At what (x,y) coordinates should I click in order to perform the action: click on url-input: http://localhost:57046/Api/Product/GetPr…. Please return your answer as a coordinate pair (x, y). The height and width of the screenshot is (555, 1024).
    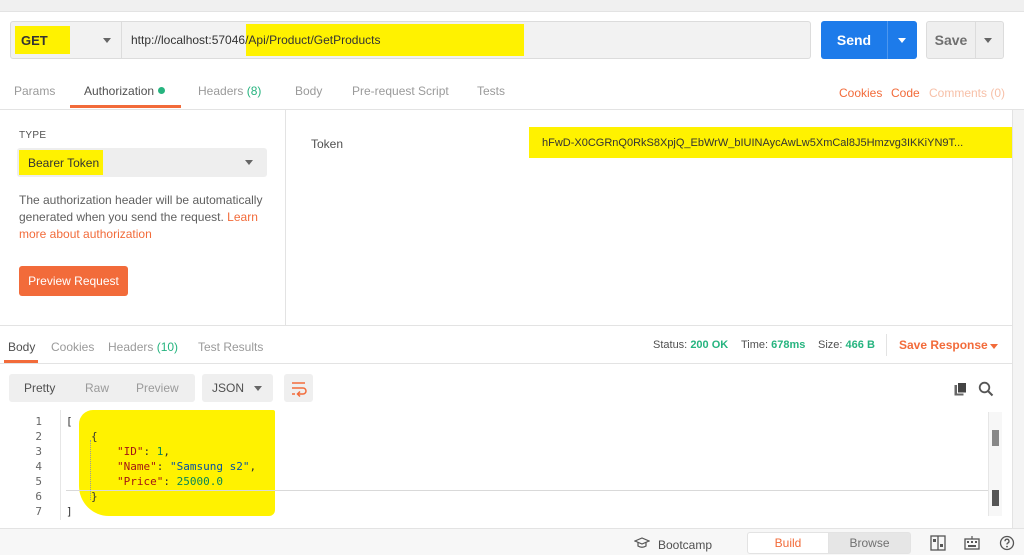
    Looking at the image, I should click on (466, 40).